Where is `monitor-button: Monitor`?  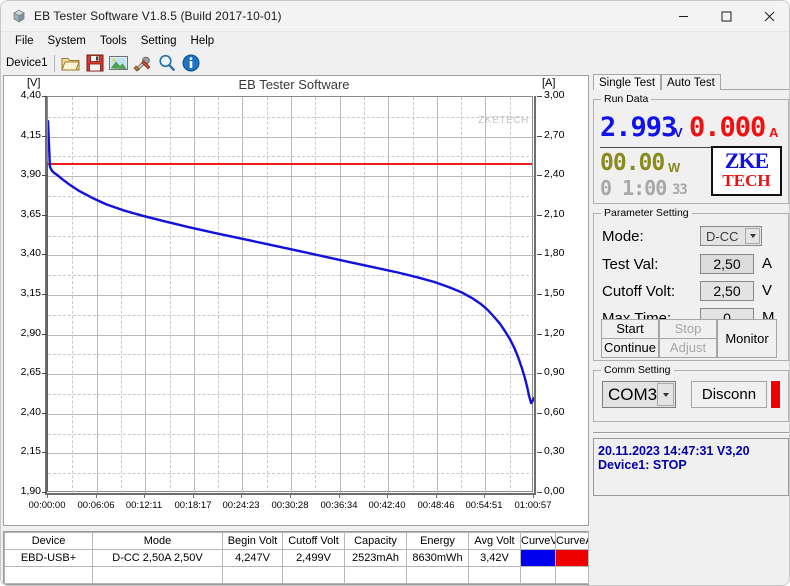 monitor-button: Monitor is located at coordinates (747, 338).